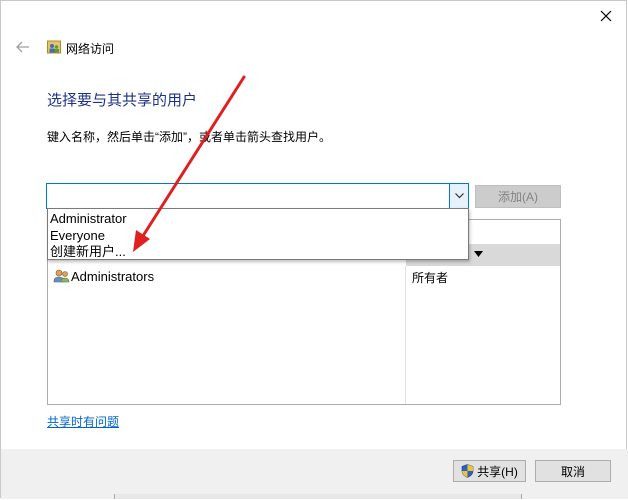 This screenshot has height=500, width=628. What do you see at coordinates (61, 276) in the screenshot?
I see `user-group-icon` at bounding box center [61, 276].